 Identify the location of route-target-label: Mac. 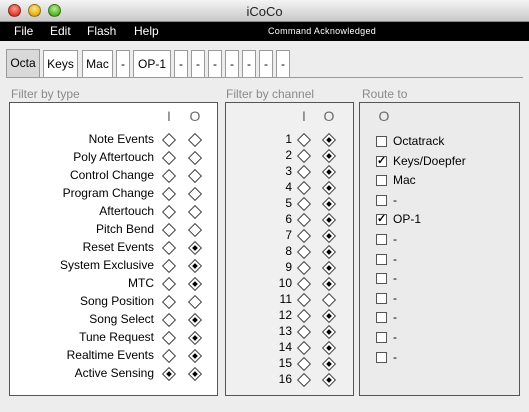
(404, 180).